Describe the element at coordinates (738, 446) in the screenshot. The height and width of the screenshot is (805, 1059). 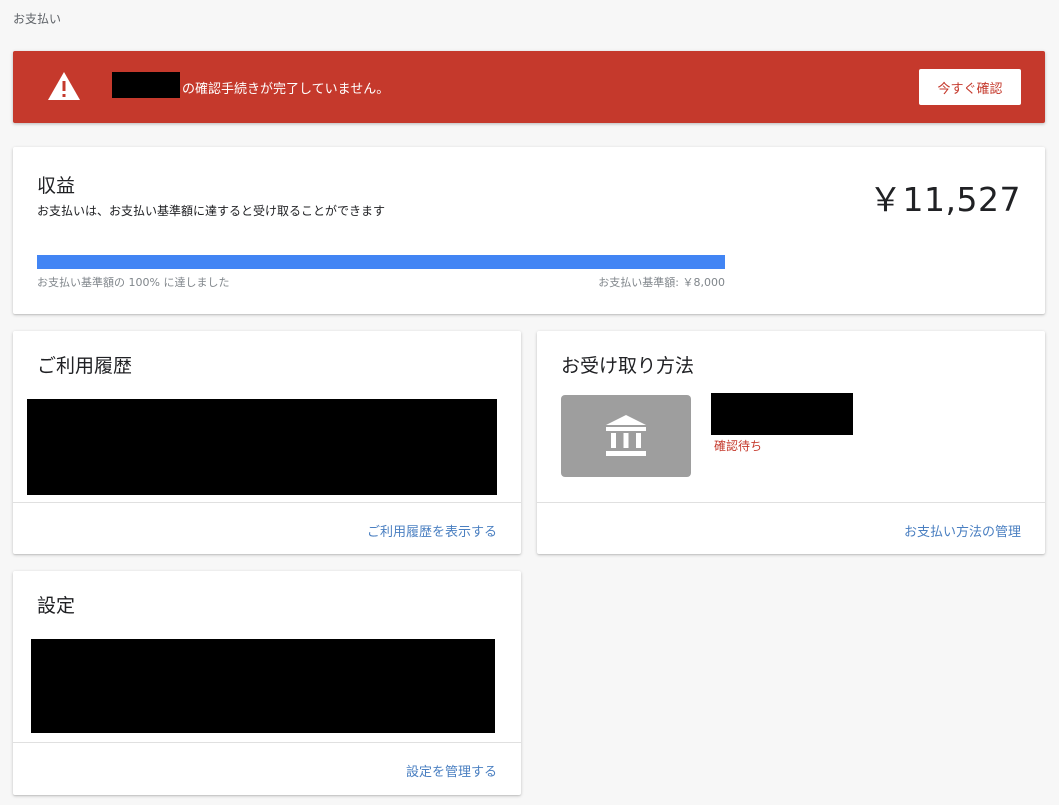
I see `verification-status: 確認待ち` at that location.